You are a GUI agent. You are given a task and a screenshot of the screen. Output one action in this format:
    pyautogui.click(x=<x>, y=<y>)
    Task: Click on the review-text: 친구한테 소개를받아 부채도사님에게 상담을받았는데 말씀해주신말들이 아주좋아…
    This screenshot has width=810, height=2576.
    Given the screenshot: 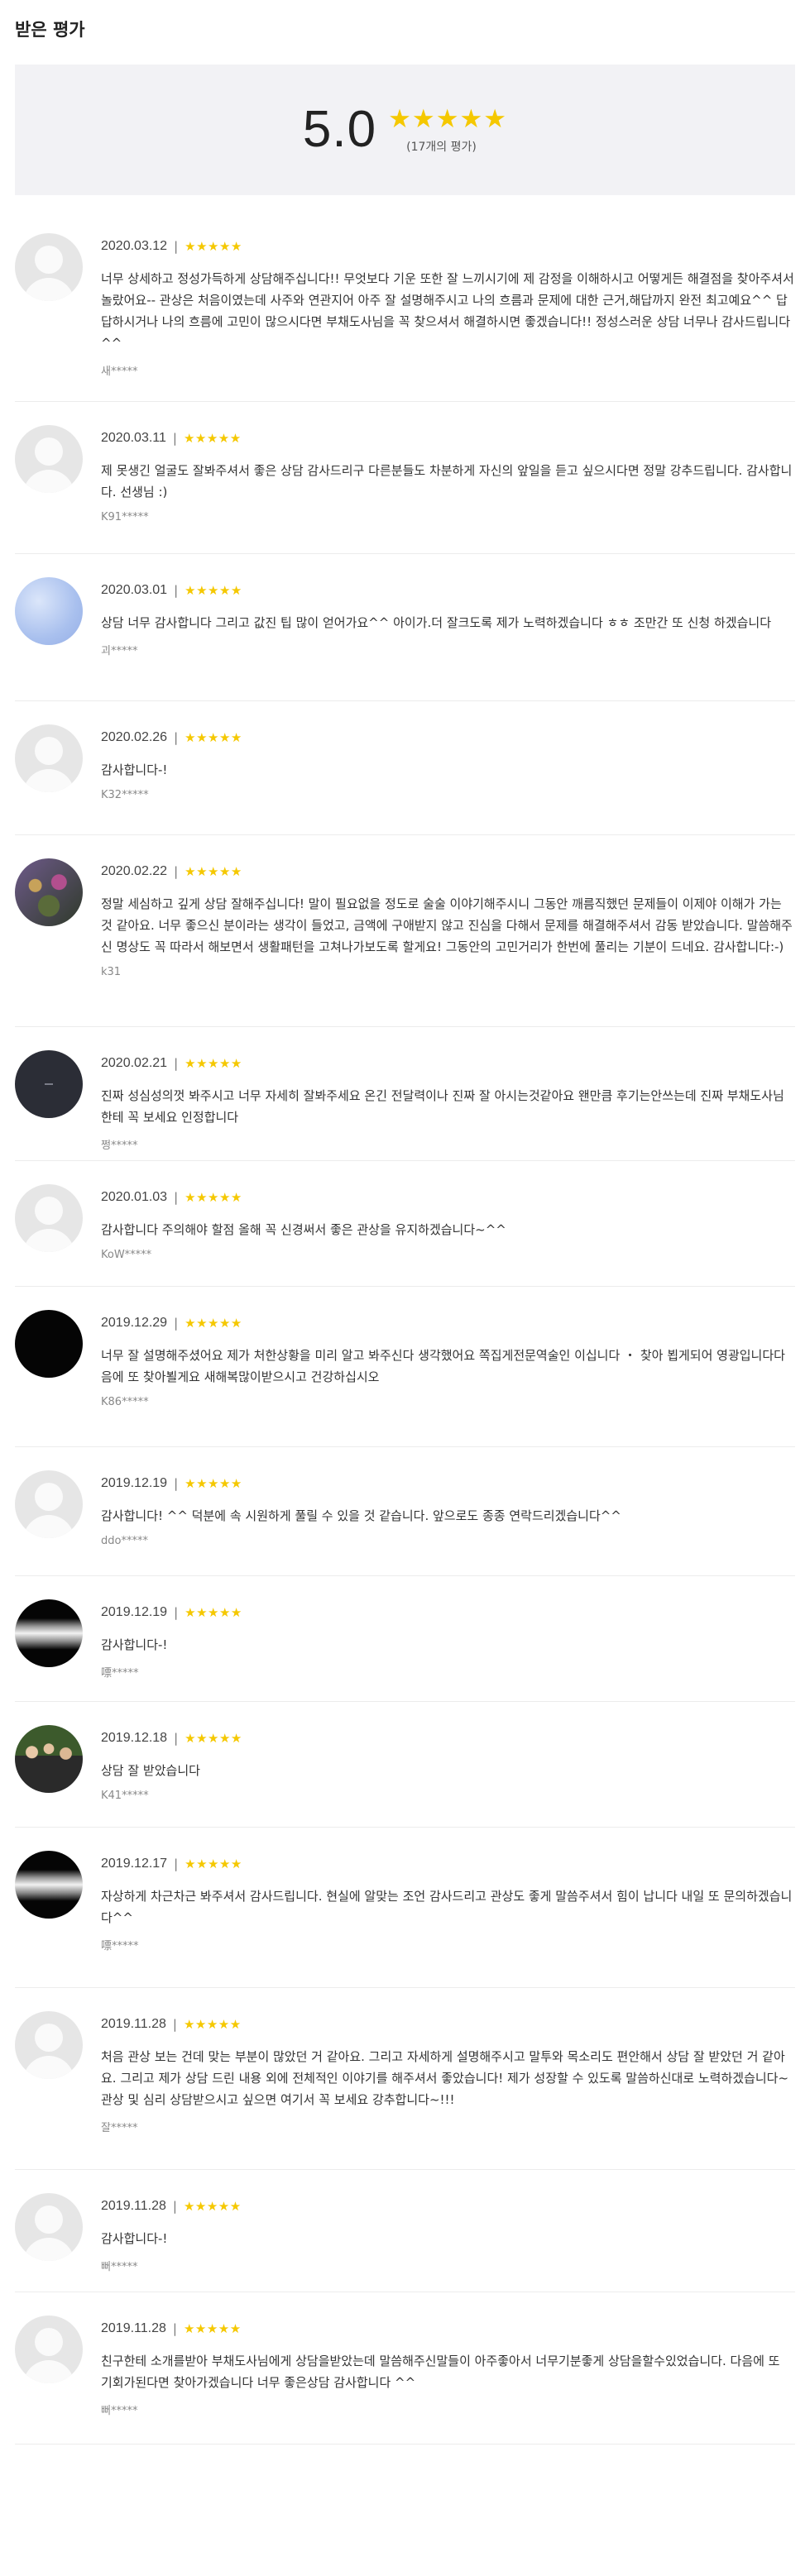 What is the action you would take?
    pyautogui.click(x=440, y=2372)
    